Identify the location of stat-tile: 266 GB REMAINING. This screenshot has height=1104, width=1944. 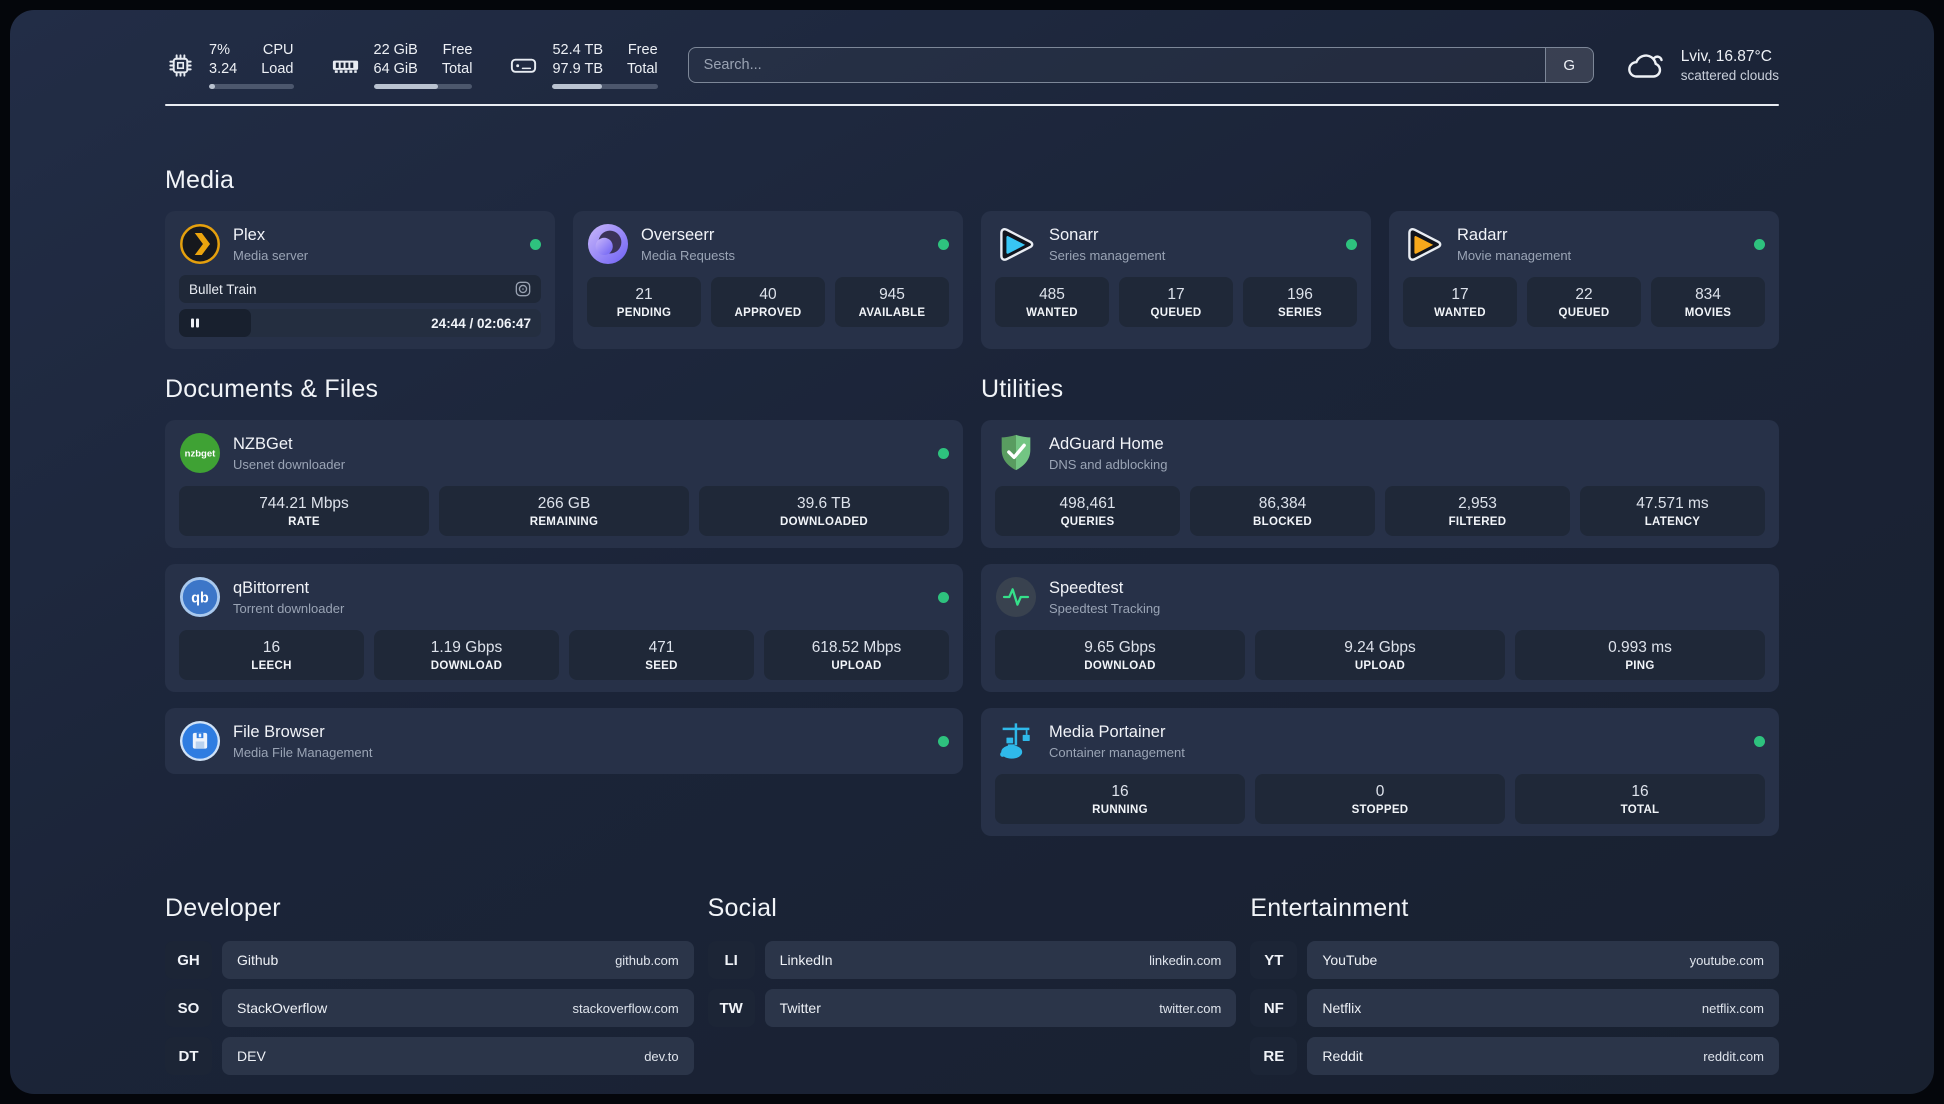
(564, 511).